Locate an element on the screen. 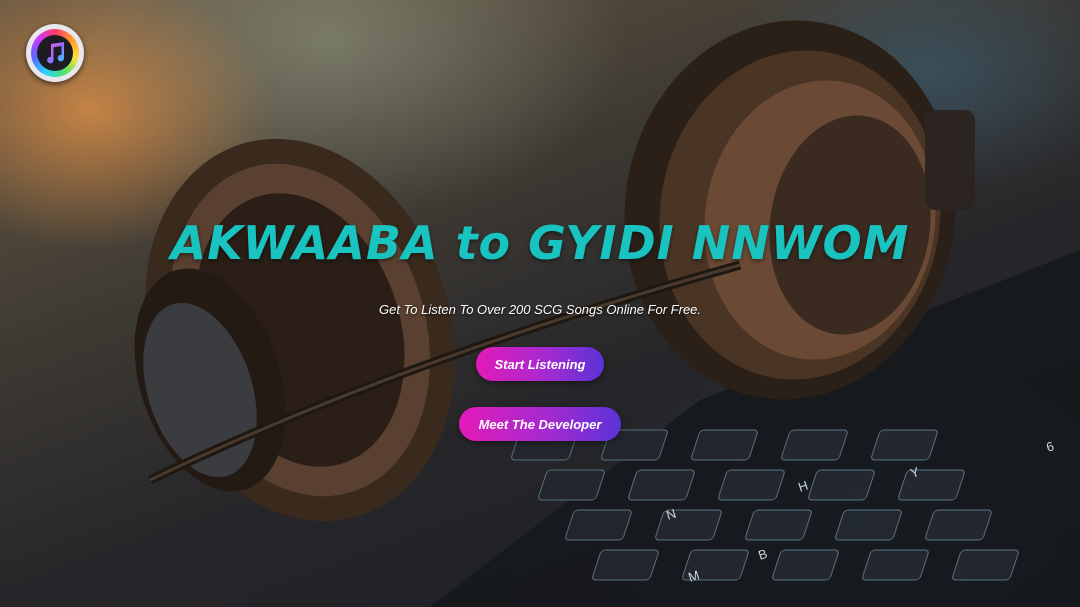  page-title: AKWAABA to GYIDI NNWOM is located at coordinates (540, 243).